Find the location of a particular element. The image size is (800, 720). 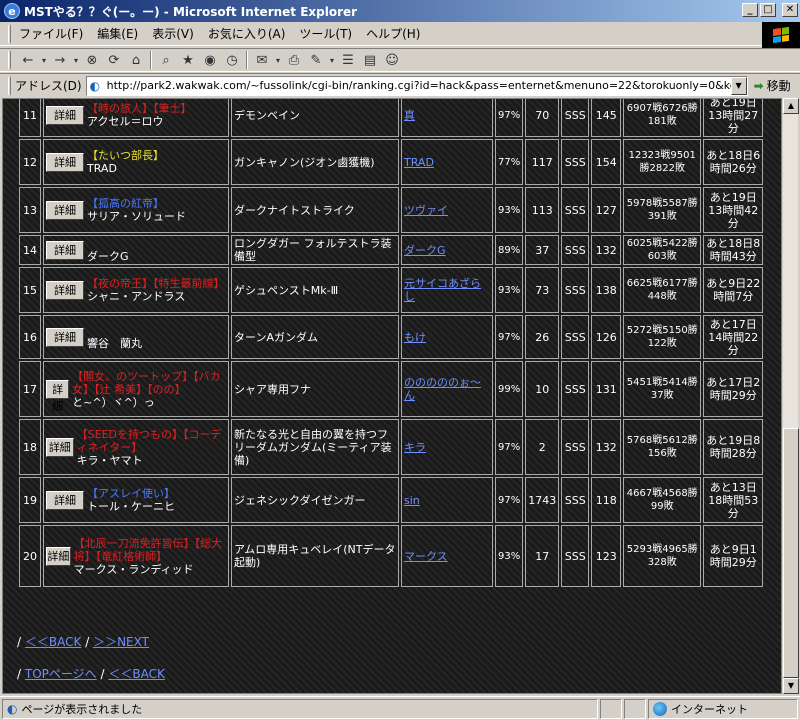

messenger-icon: ☺ is located at coordinates (392, 60).